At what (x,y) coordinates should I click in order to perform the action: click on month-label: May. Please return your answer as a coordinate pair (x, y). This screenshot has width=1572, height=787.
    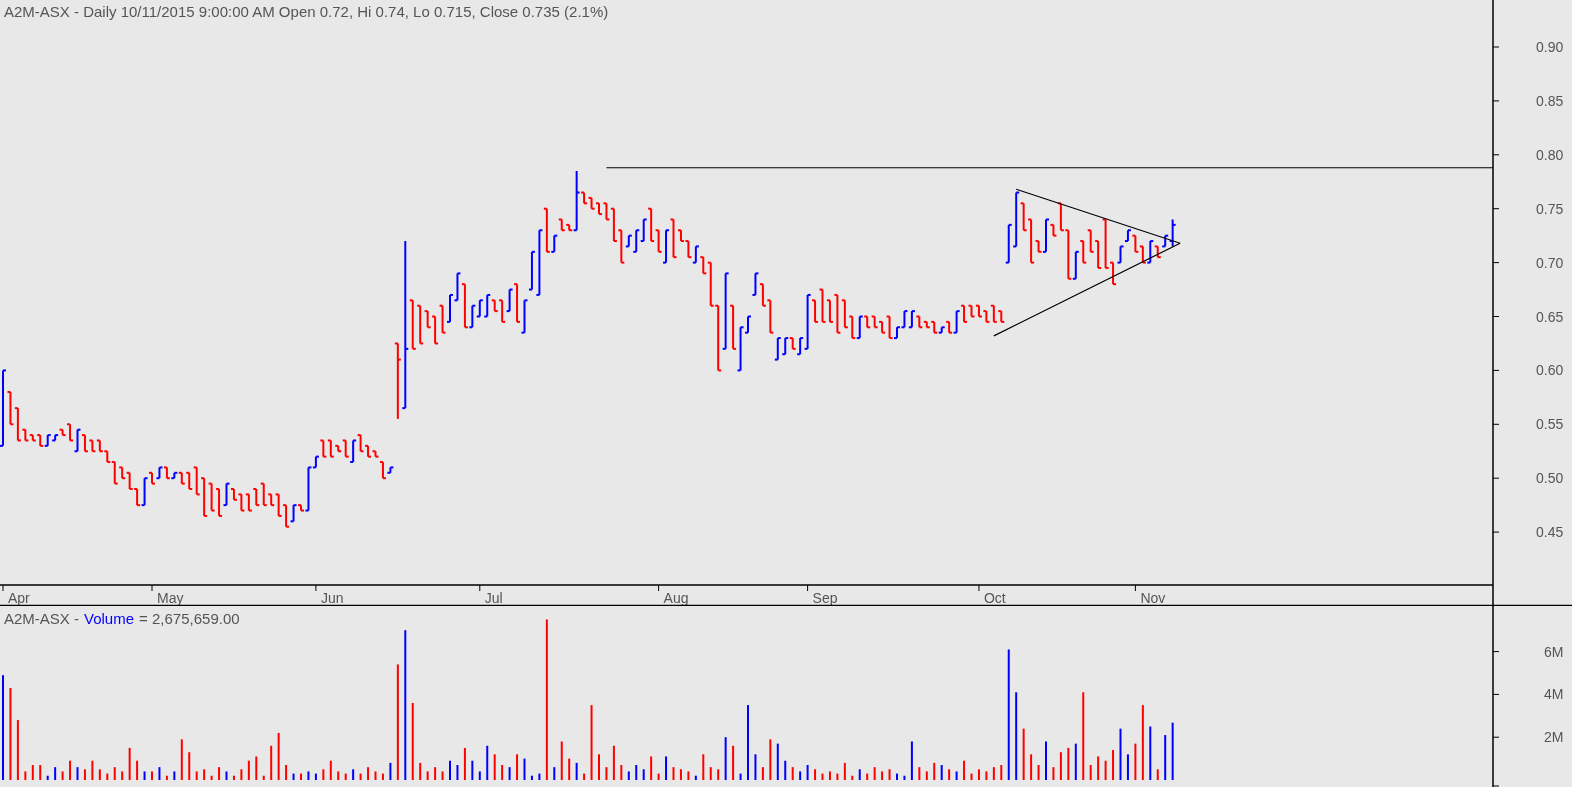
    Looking at the image, I should click on (170, 598).